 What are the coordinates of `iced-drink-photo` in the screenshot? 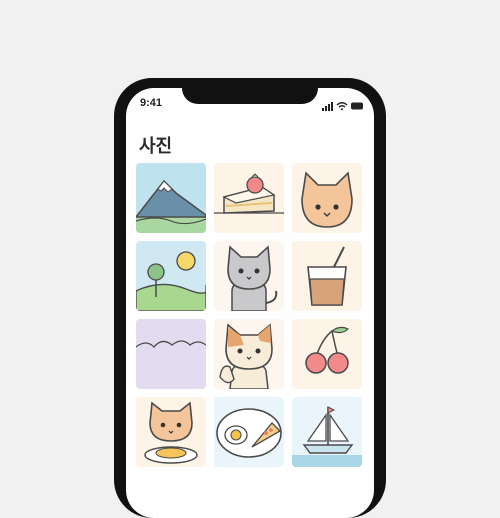 It's located at (327, 276).